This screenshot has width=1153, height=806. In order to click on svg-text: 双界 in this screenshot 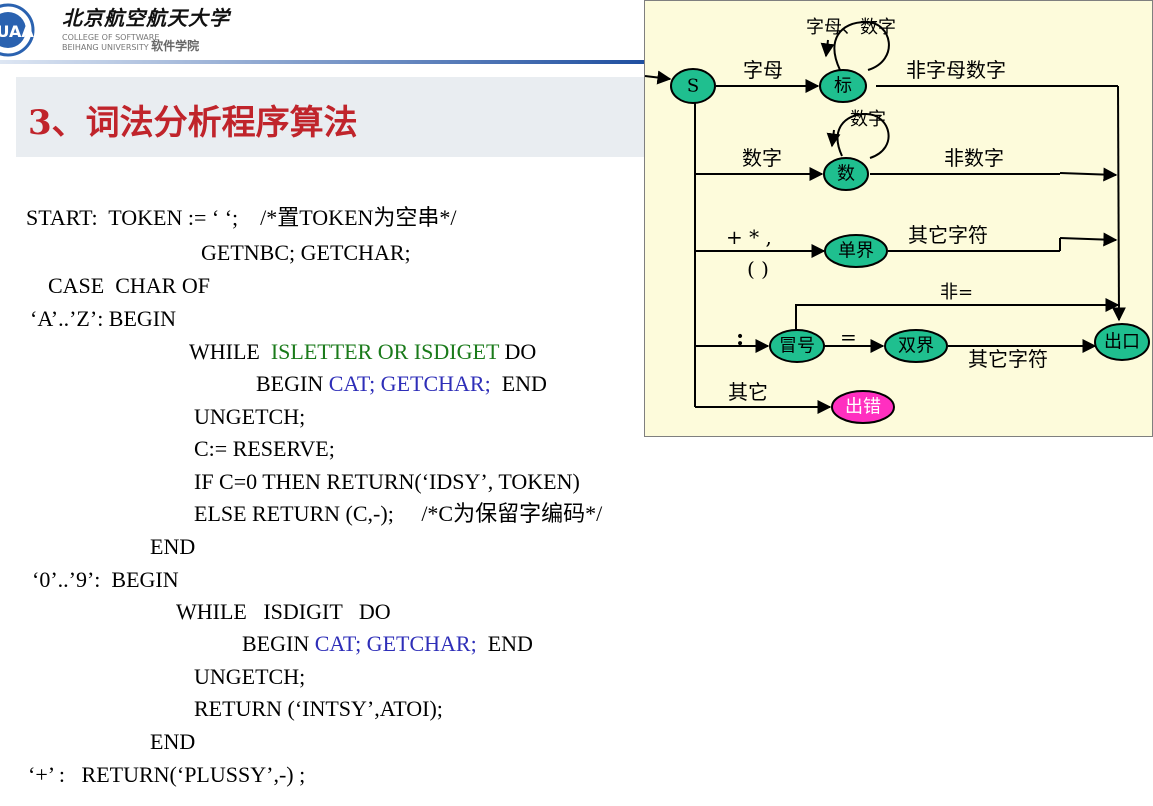, I will do `click(916, 346)`.